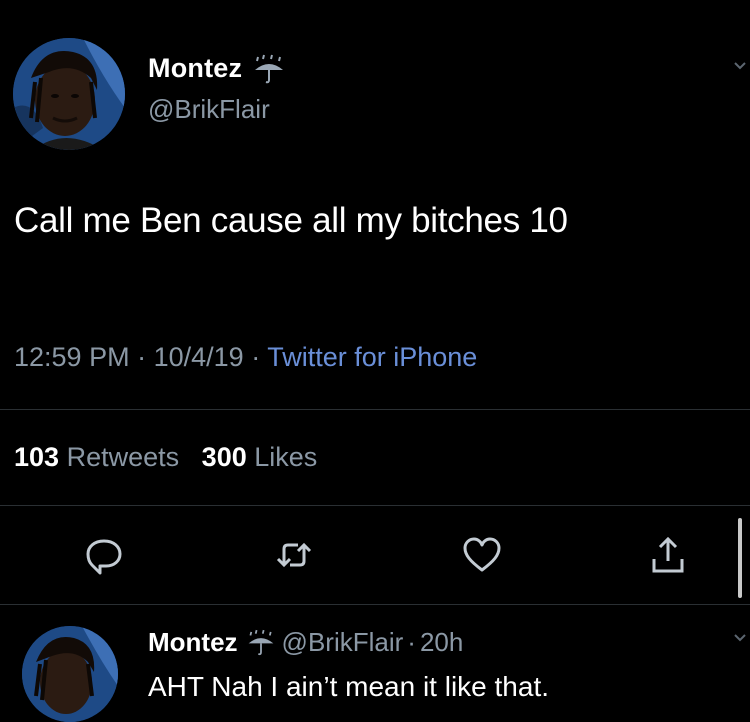 This screenshot has width=750, height=722. What do you see at coordinates (286, 457) in the screenshot?
I see `like-label: Likes` at bounding box center [286, 457].